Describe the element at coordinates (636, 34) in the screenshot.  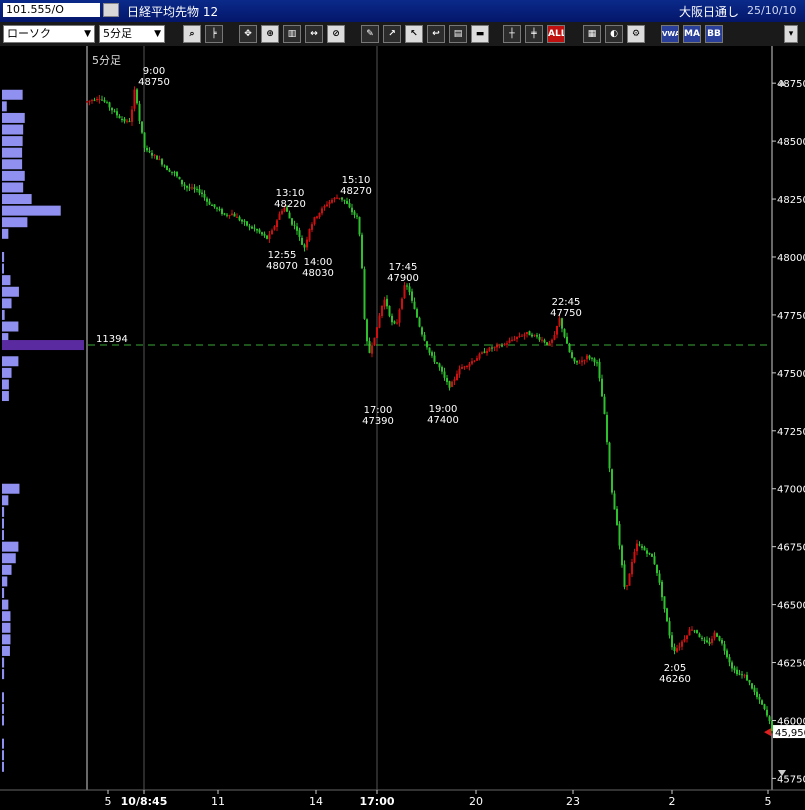
I see `settings-button: ⚙` at that location.